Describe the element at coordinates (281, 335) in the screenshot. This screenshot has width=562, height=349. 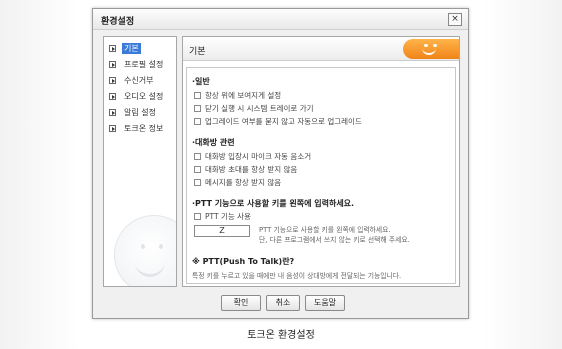
I see `figure-caption: 토크온 환경설정` at that location.